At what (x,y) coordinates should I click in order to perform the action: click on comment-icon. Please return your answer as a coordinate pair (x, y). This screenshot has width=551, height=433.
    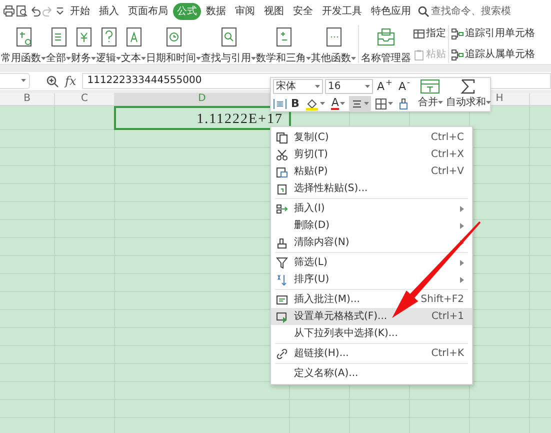
    Looking at the image, I should click on (282, 300).